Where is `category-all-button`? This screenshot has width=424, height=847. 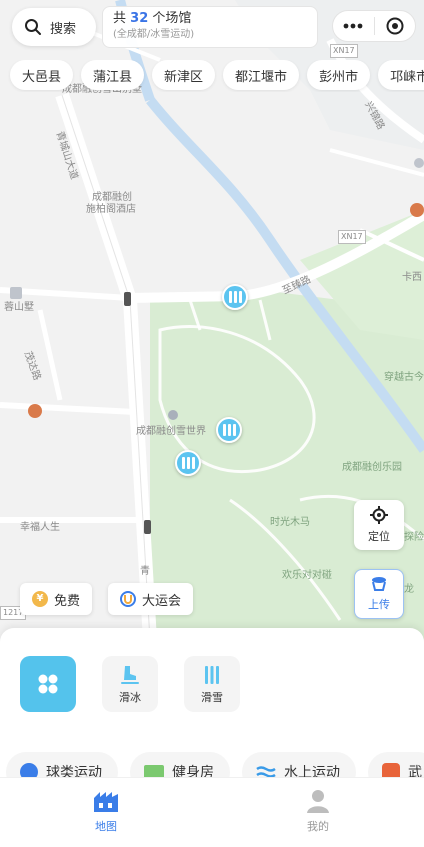
category-all-button is located at coordinates (48, 684).